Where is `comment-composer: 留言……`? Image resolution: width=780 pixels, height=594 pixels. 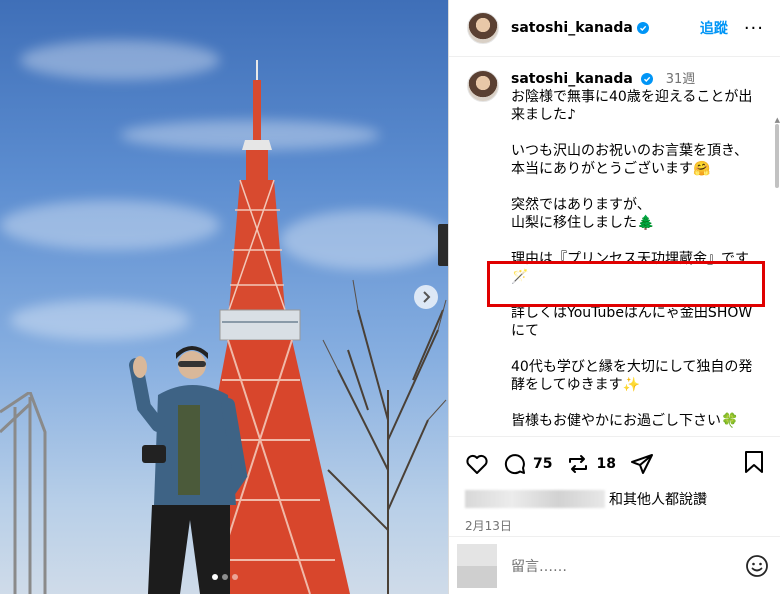
comment-composer: 留言…… is located at coordinates (614, 565).